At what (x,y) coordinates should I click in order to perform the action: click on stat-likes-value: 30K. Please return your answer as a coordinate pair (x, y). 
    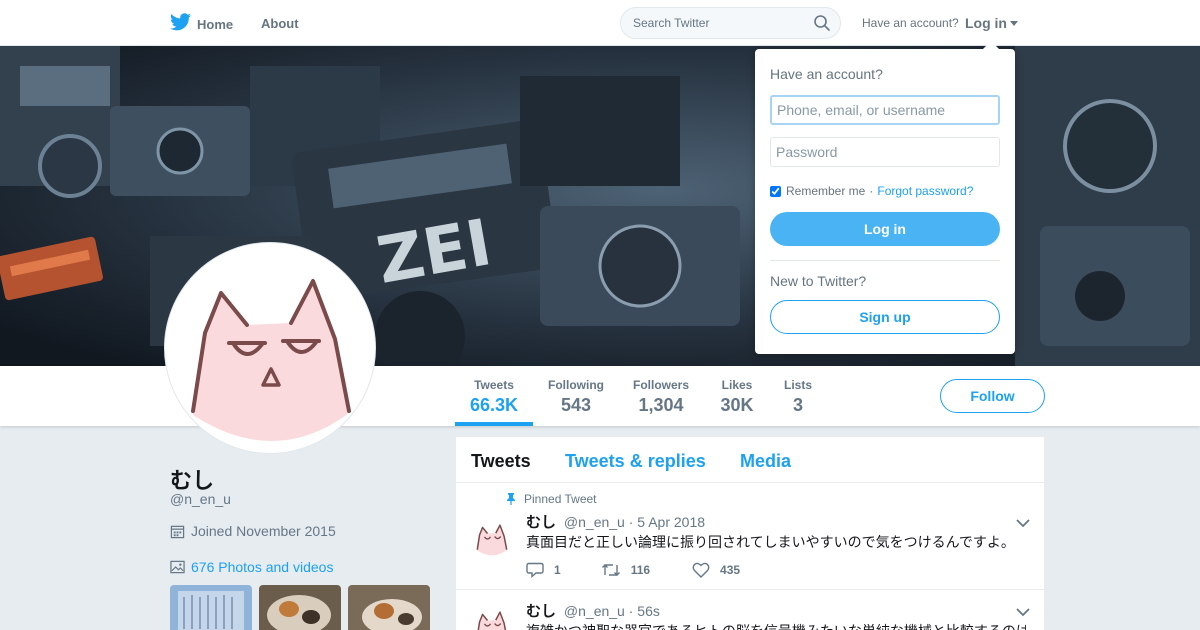
    Looking at the image, I should click on (737, 405).